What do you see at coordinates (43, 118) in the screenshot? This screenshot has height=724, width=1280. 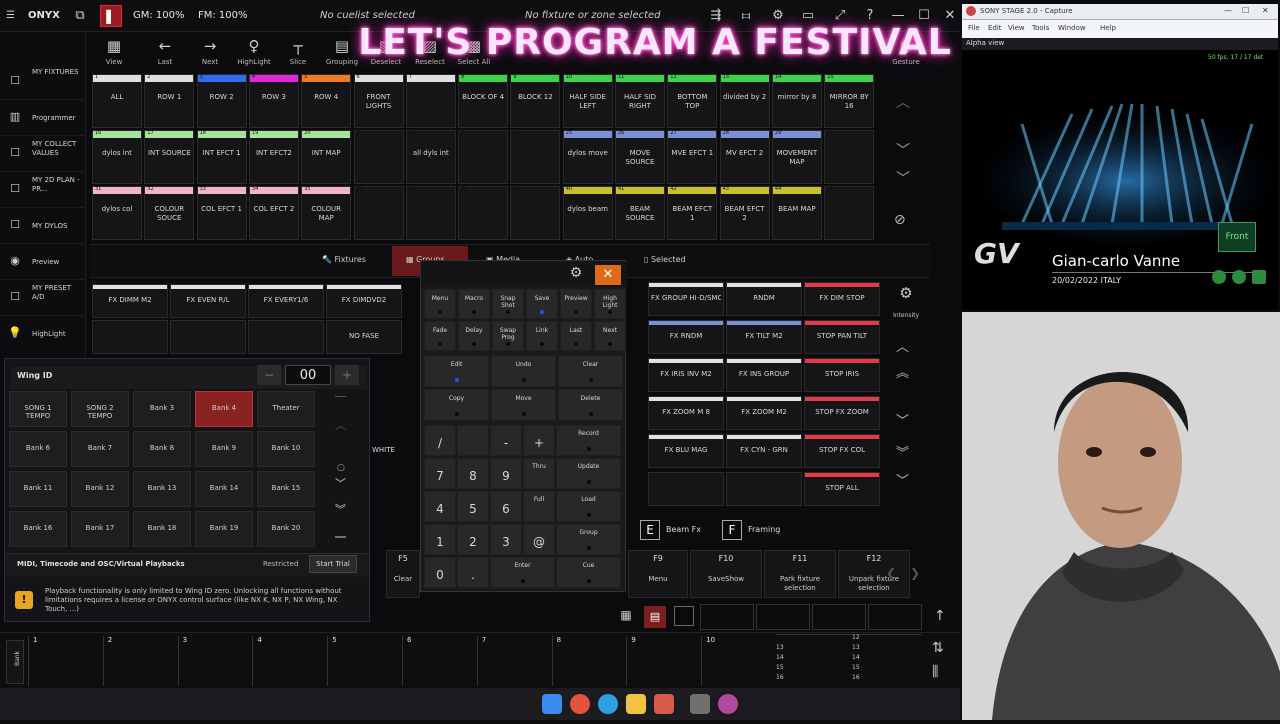 I see `sidebar-item-programmer: ▥ Programmer` at bounding box center [43, 118].